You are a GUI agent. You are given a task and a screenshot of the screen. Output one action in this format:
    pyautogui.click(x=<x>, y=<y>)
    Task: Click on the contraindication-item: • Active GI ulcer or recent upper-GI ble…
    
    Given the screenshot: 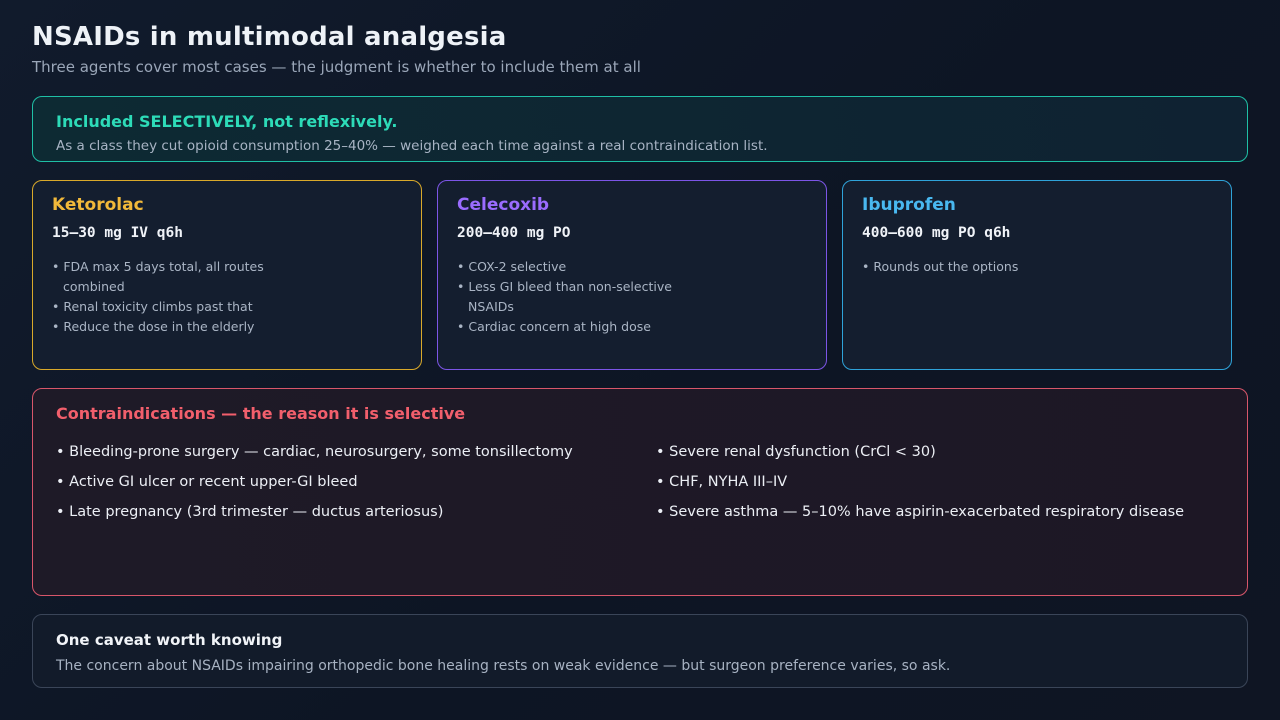 What is the action you would take?
    pyautogui.click(x=207, y=482)
    